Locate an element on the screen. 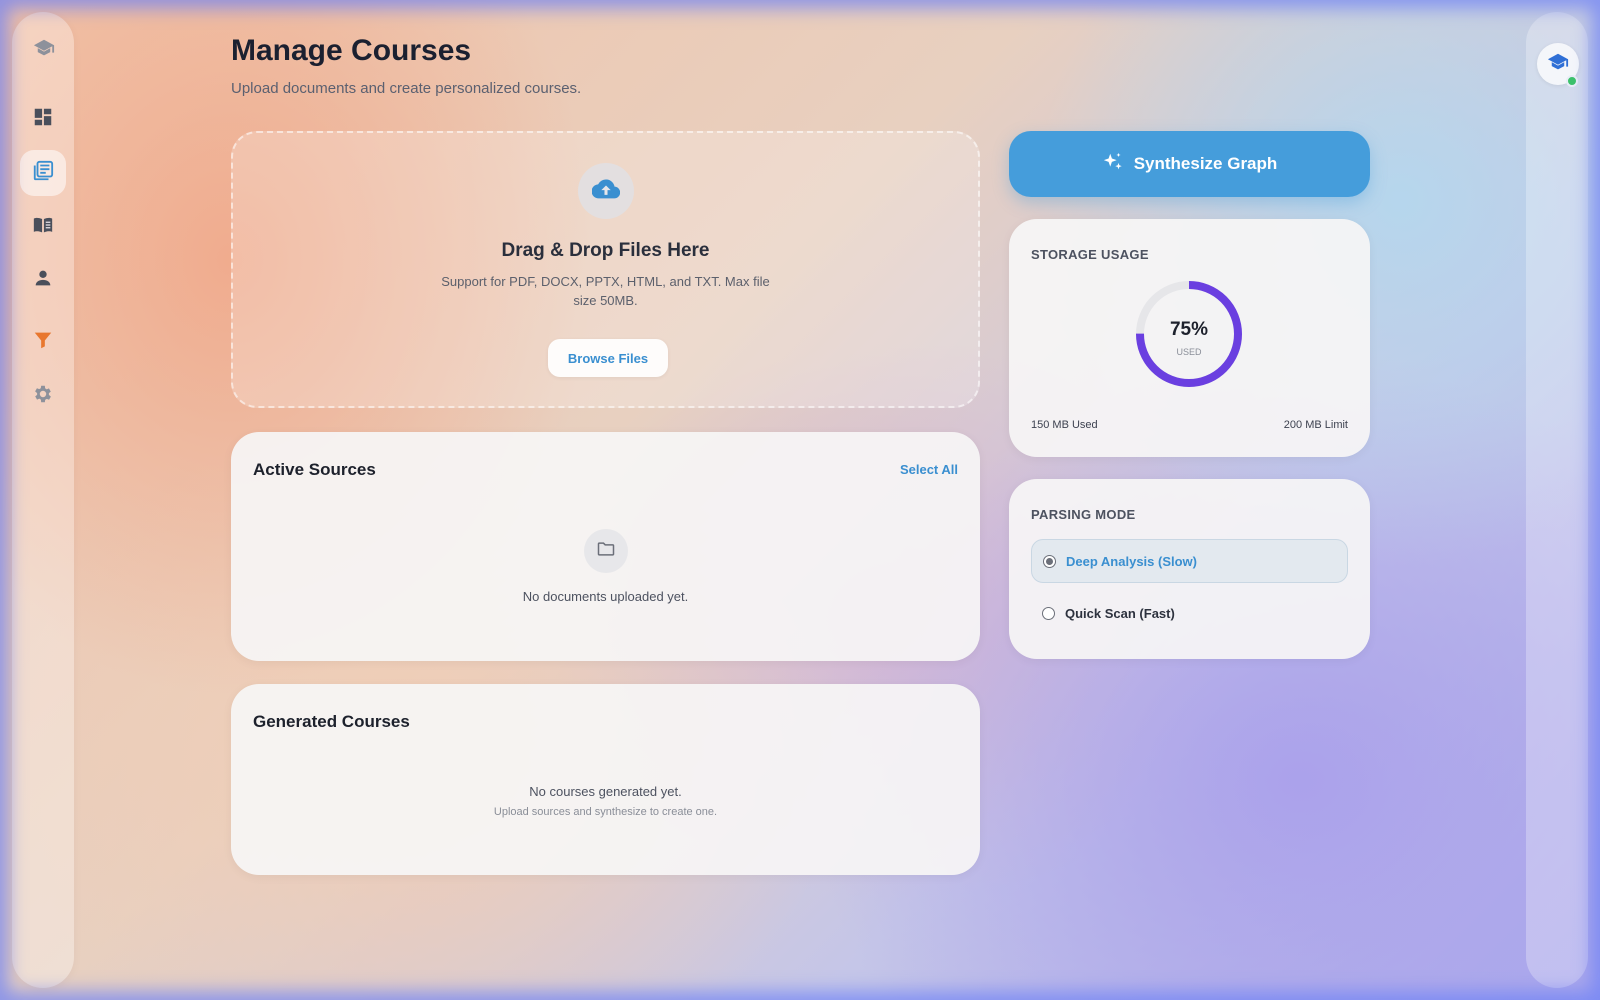 The image size is (1600, 1000). storage-percent: 75% is located at coordinates (1189, 329).